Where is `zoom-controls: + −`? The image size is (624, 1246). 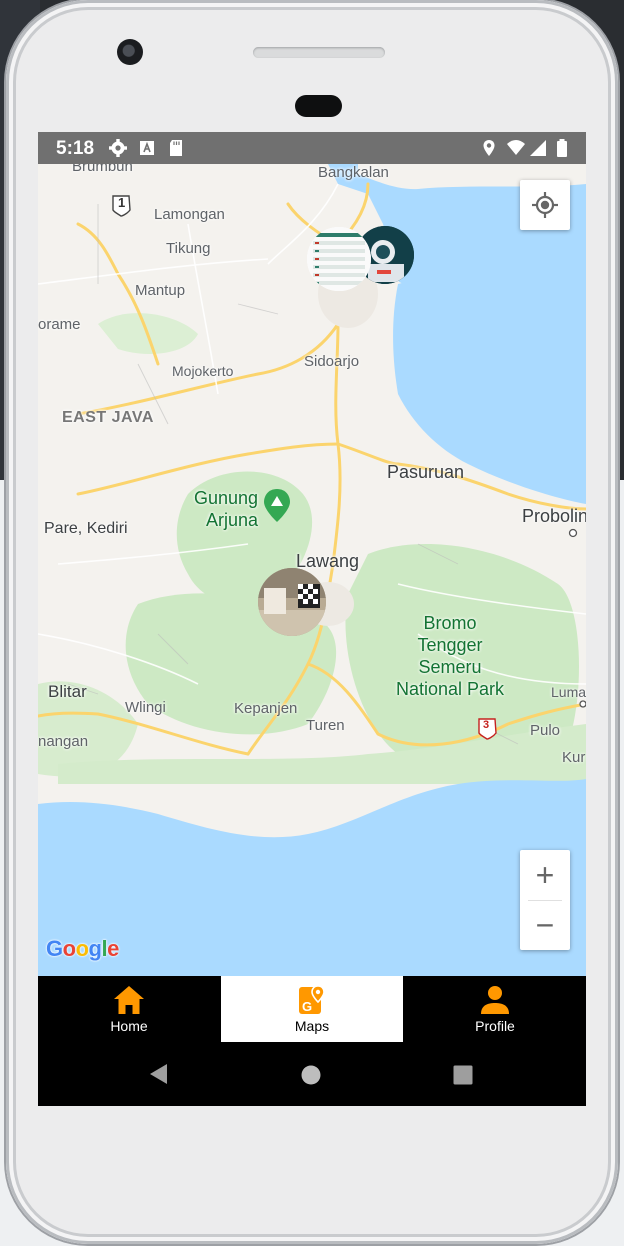
zoom-controls: + − is located at coordinates (545, 900).